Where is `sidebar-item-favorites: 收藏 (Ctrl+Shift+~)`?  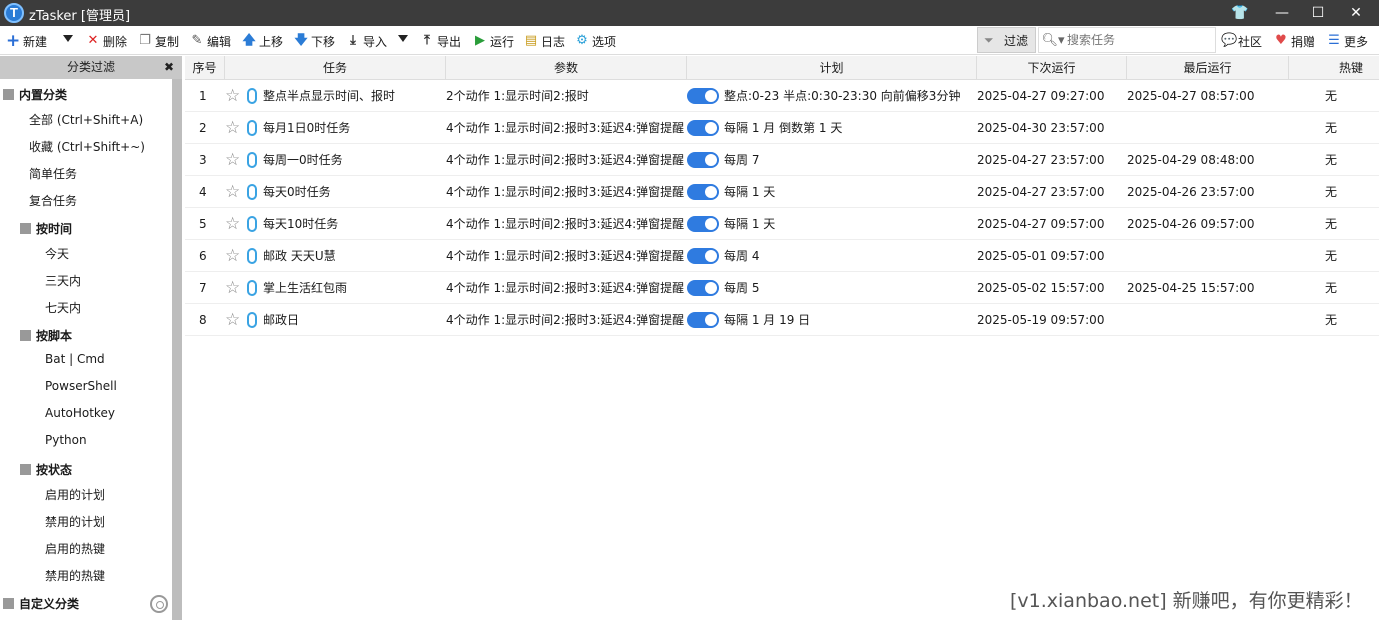 sidebar-item-favorites: 收藏 (Ctrl+Shift+~) is located at coordinates (87, 146).